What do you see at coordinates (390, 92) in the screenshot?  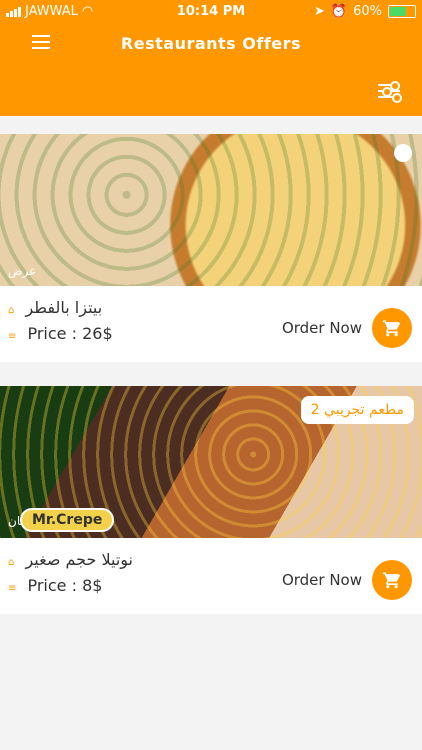 I see `sliders-icon` at bounding box center [390, 92].